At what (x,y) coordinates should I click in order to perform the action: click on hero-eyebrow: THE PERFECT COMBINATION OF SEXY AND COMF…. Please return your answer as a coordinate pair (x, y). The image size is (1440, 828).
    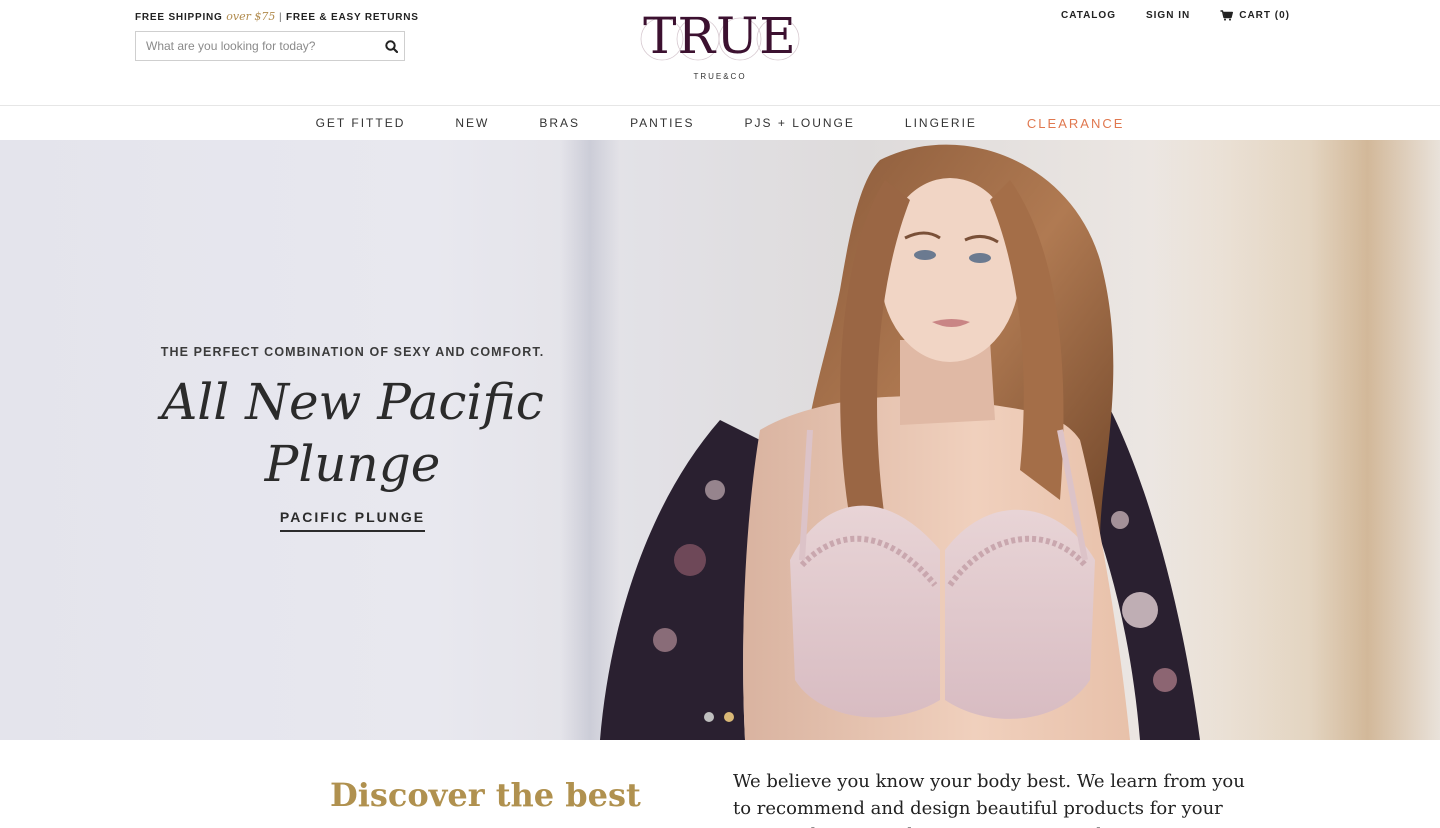
    Looking at the image, I should click on (352, 352).